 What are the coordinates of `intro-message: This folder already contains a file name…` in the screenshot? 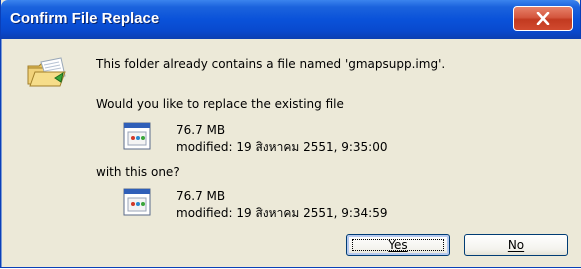 It's located at (271, 64).